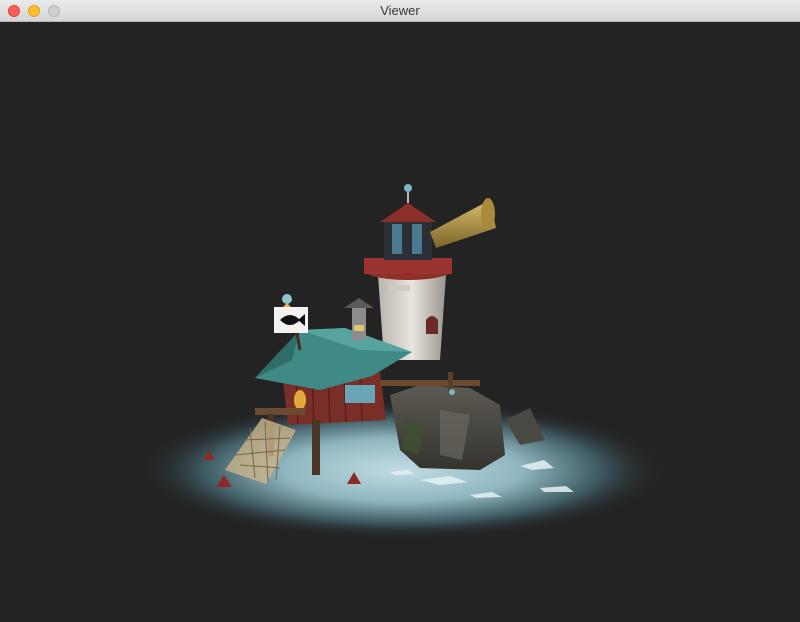  Describe the element at coordinates (463, 223) in the screenshot. I see `telescope` at that location.